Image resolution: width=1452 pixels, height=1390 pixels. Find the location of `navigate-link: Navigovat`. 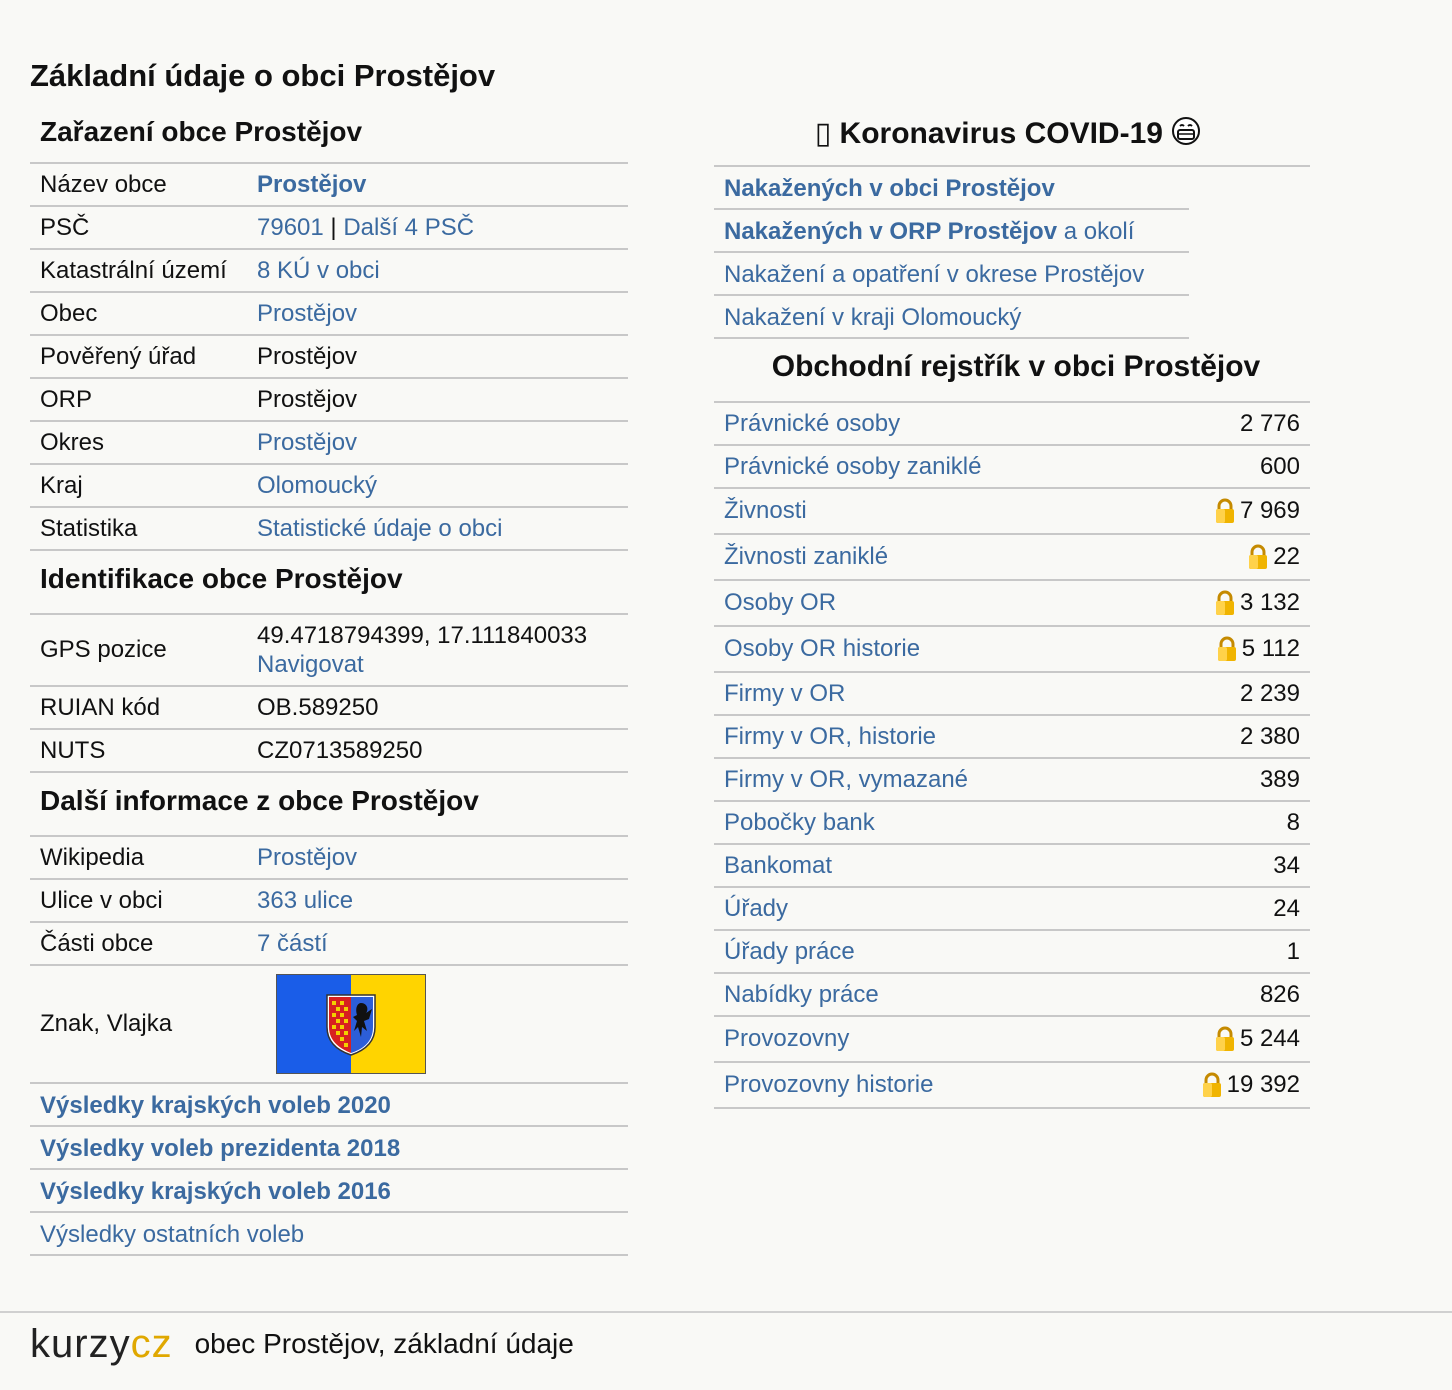

navigate-link: Navigovat is located at coordinates (310, 664).